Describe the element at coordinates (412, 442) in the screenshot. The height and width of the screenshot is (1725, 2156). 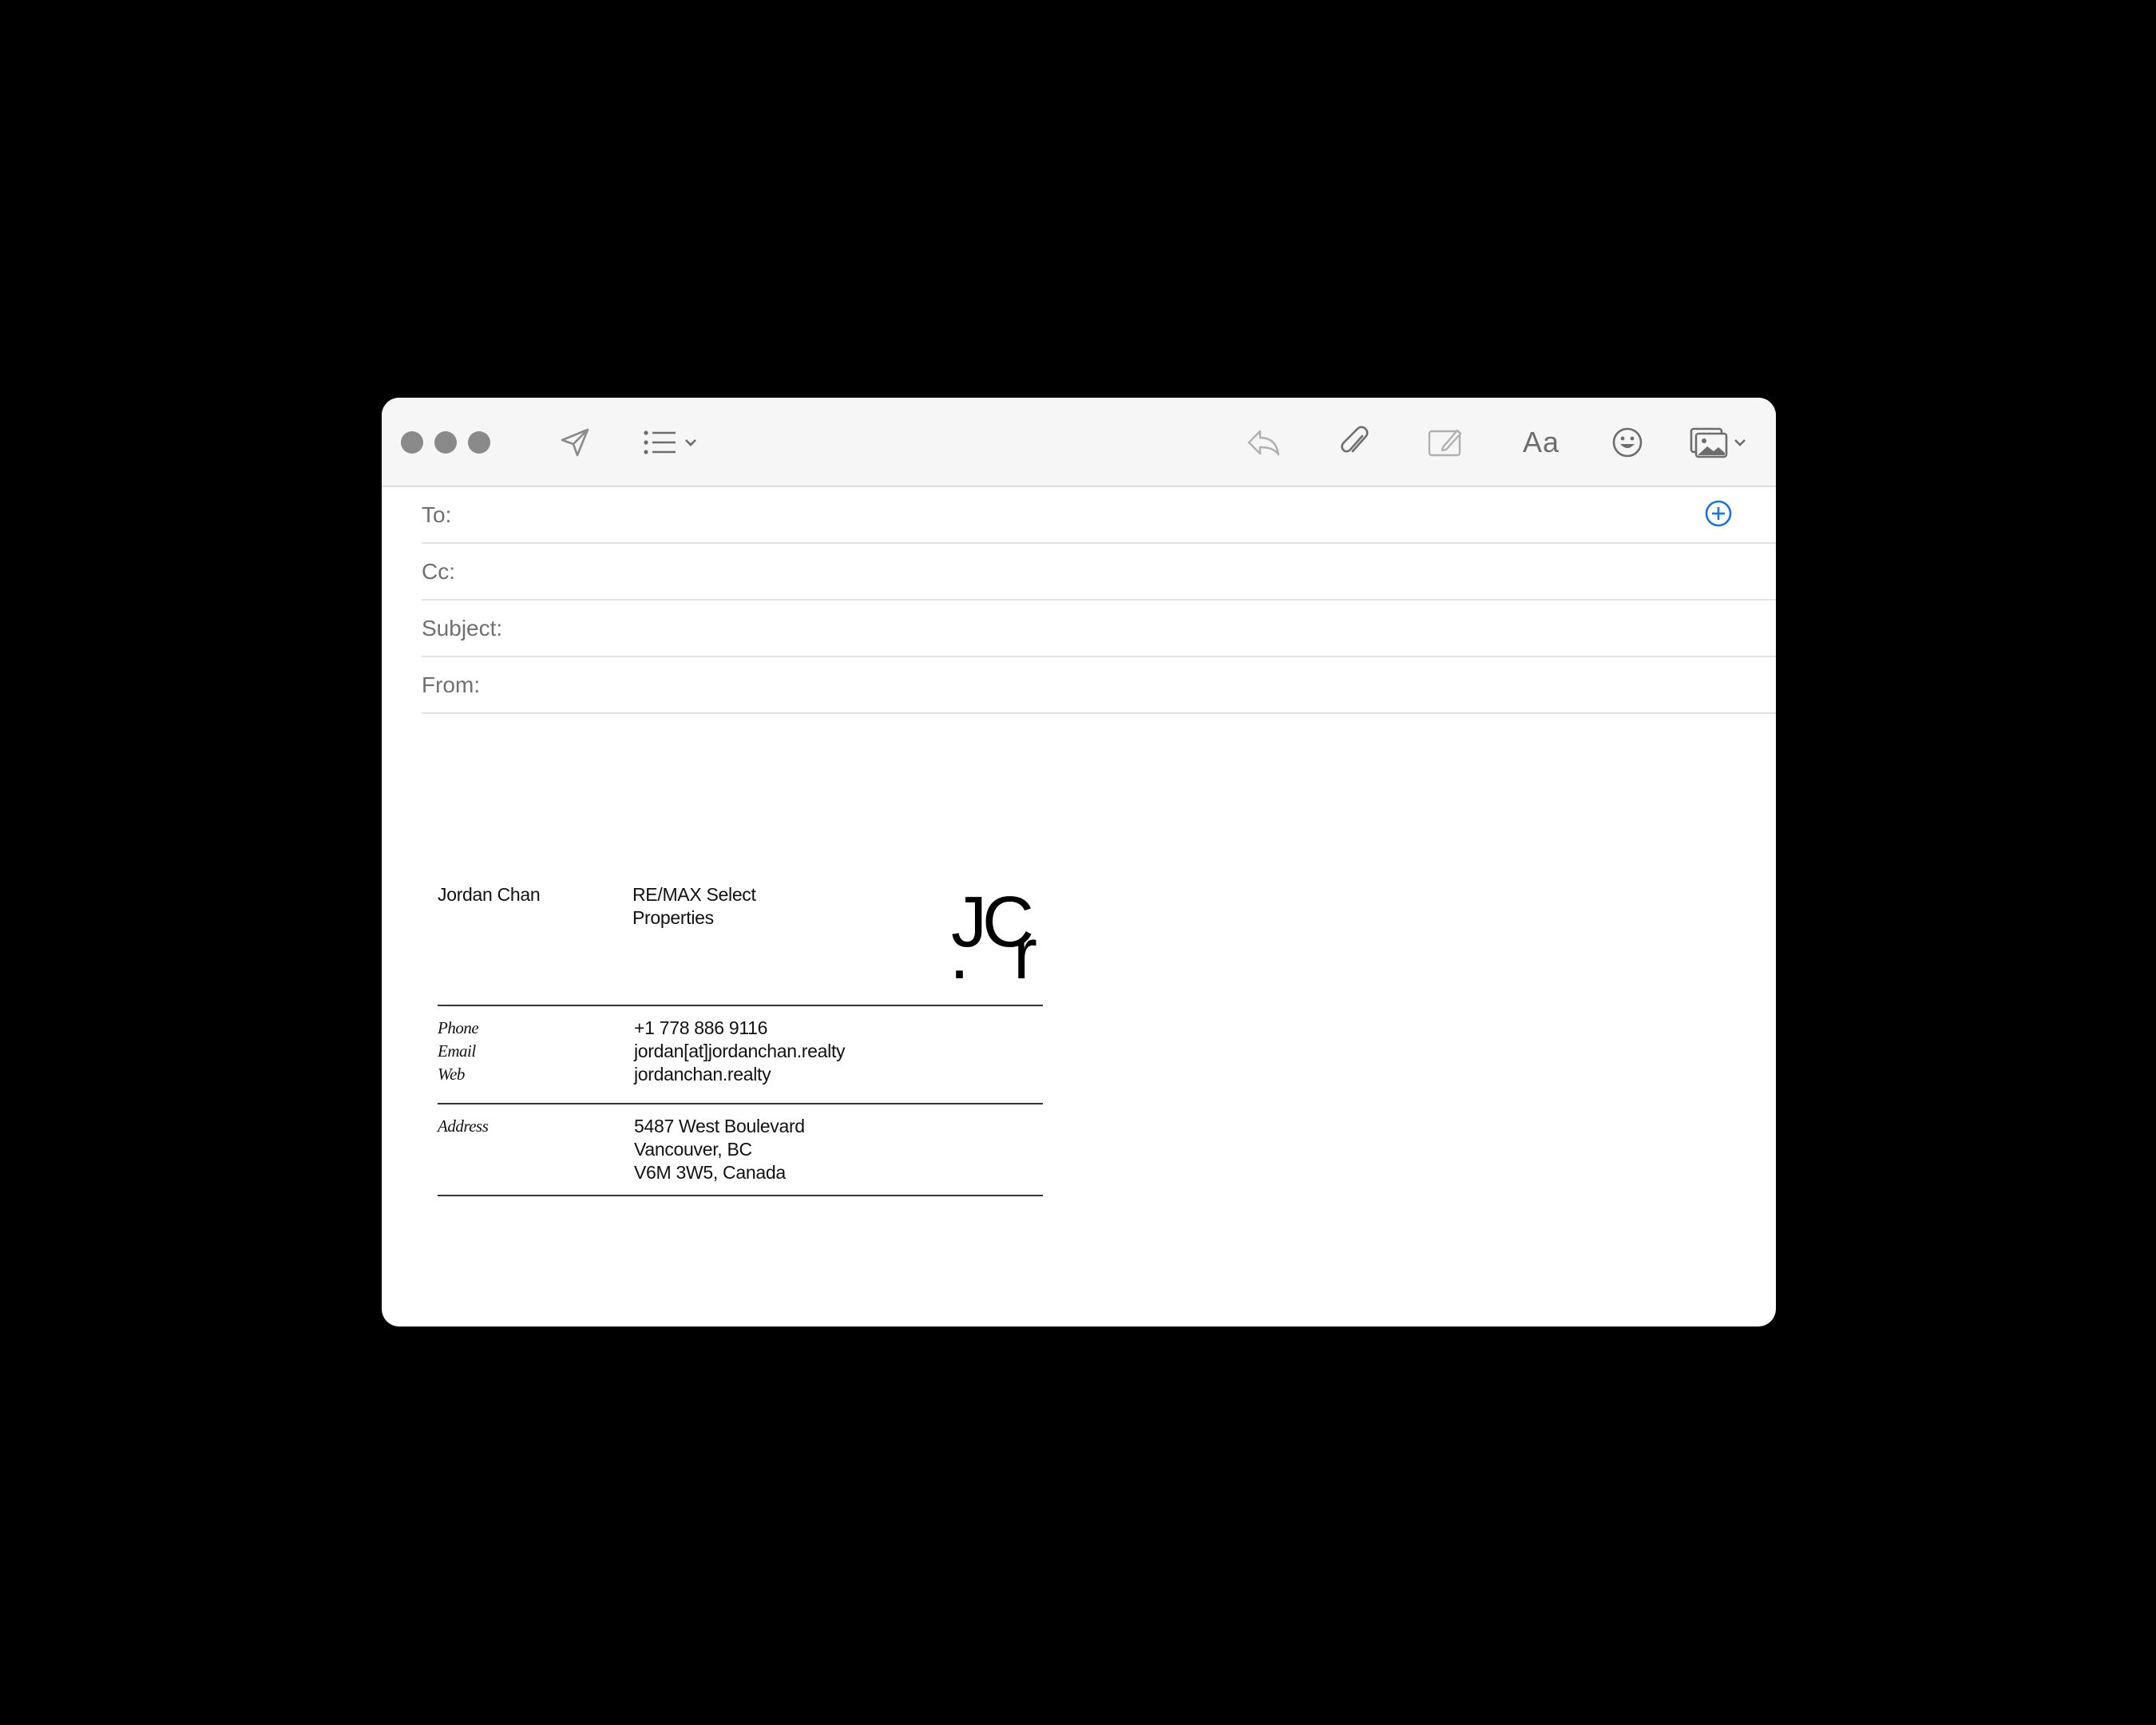
I see `close-window-button` at that location.